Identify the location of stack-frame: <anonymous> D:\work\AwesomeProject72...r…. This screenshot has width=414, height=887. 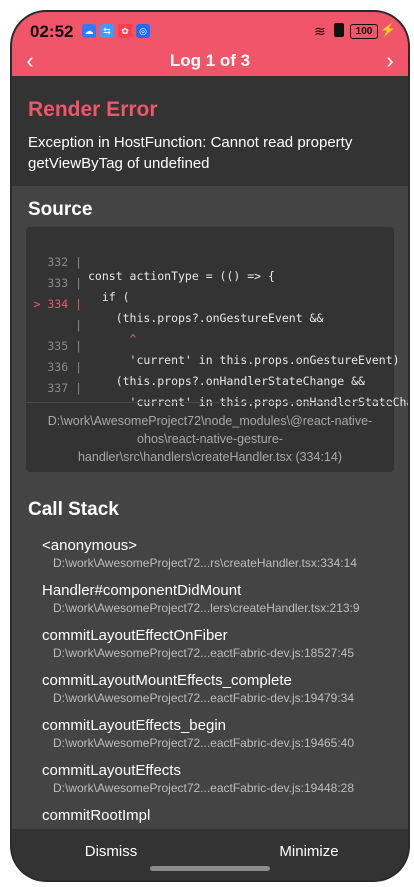
(217, 553).